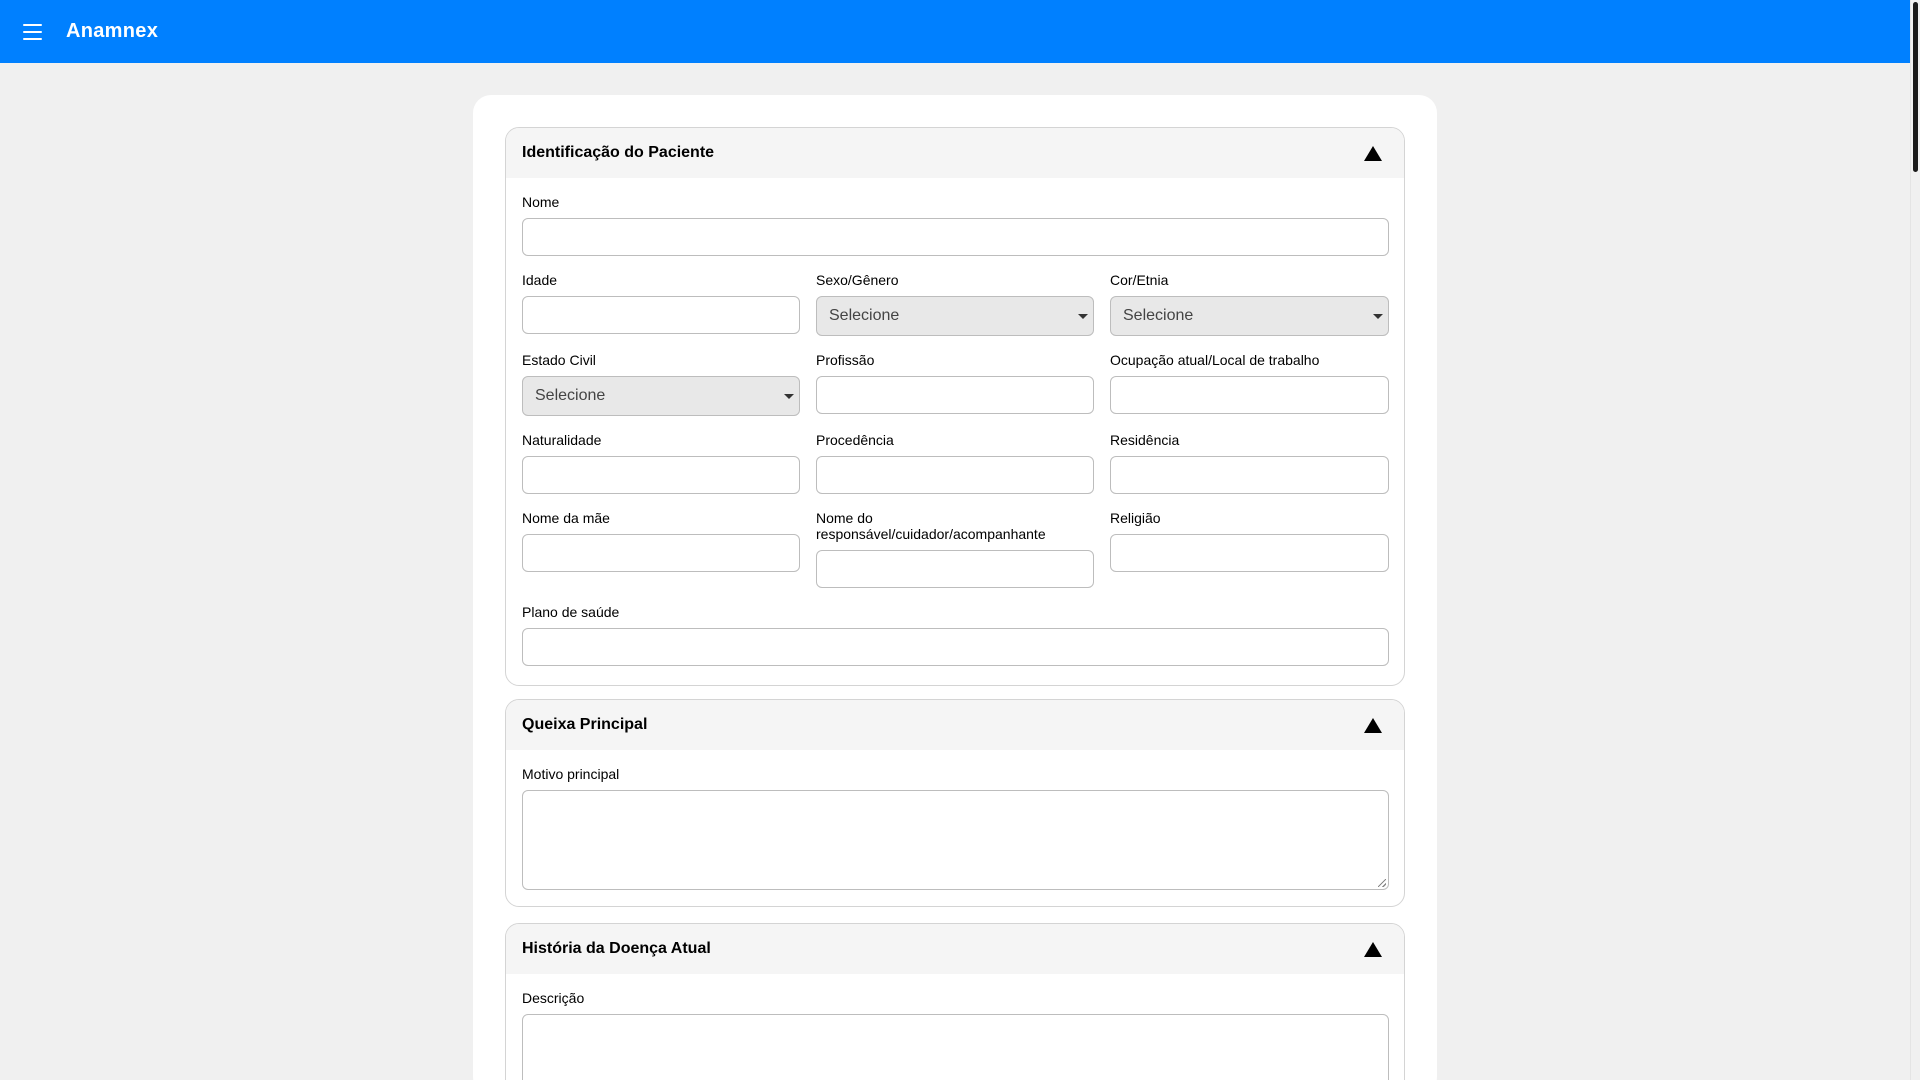  I want to click on hamburger-menu-icon, so click(32, 31).